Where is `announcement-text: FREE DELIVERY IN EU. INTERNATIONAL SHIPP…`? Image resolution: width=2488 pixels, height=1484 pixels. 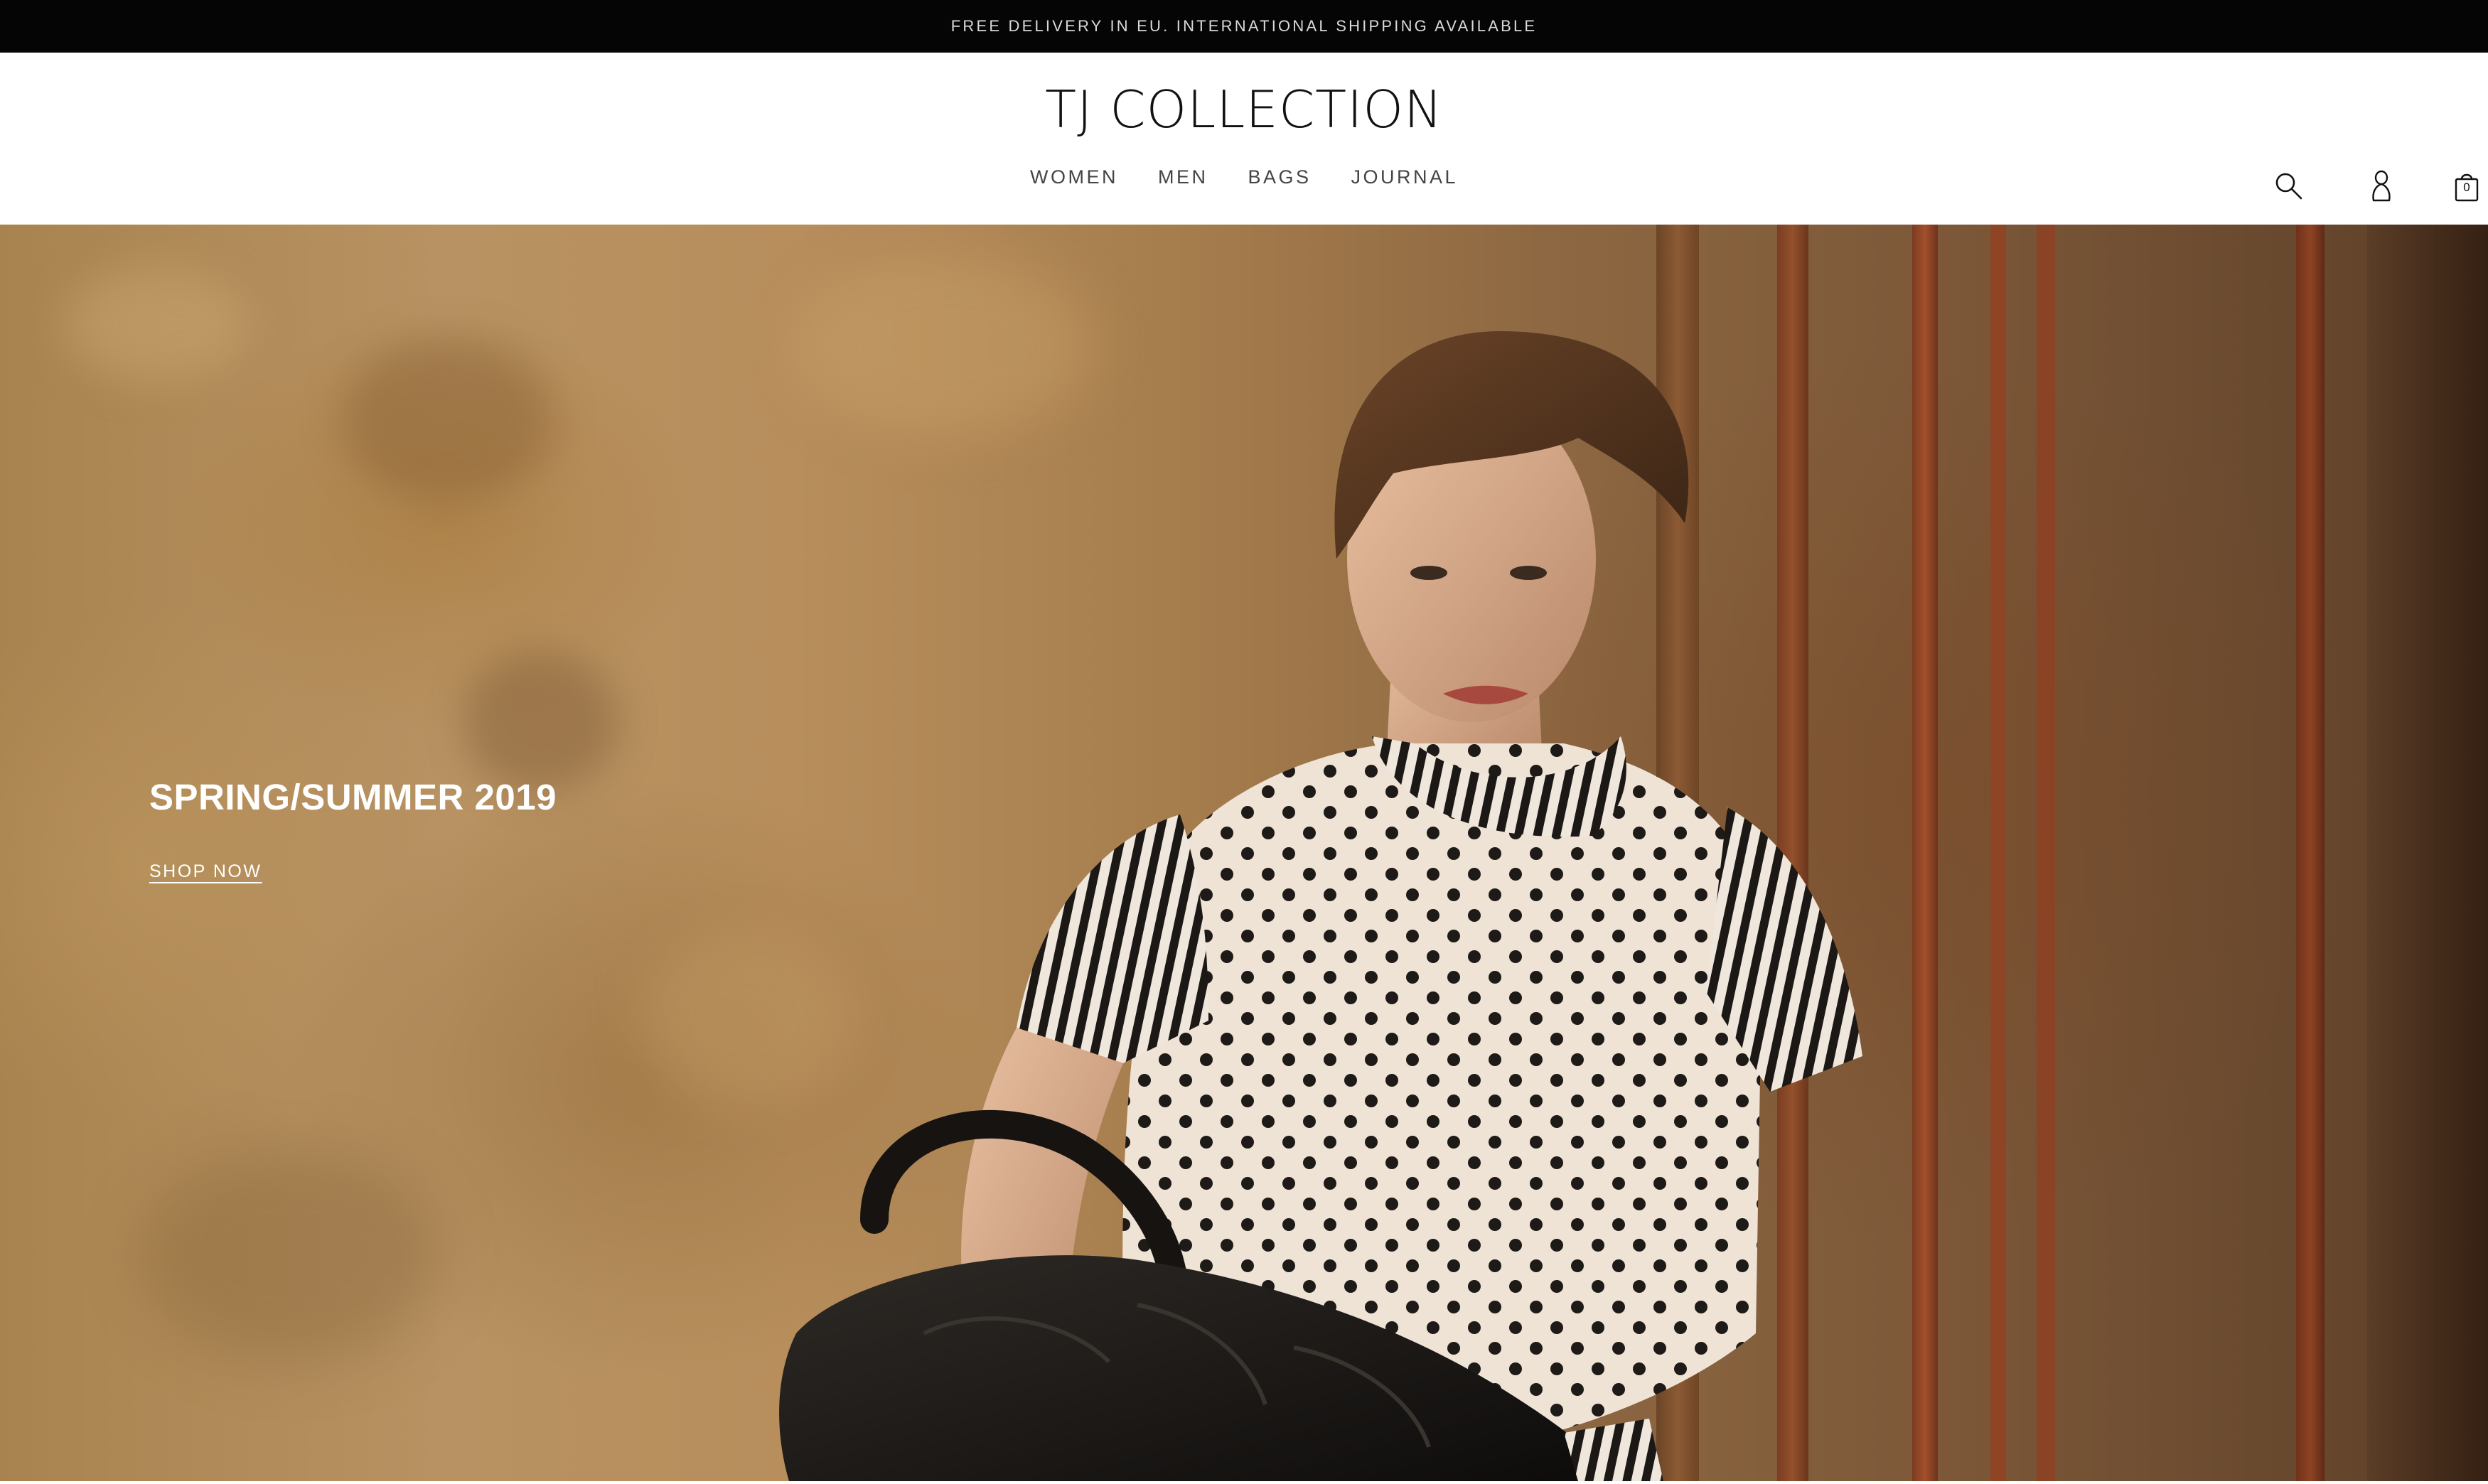
announcement-text: FREE DELIVERY IN EU. INTERNATIONAL SHIPP… is located at coordinates (1244, 26).